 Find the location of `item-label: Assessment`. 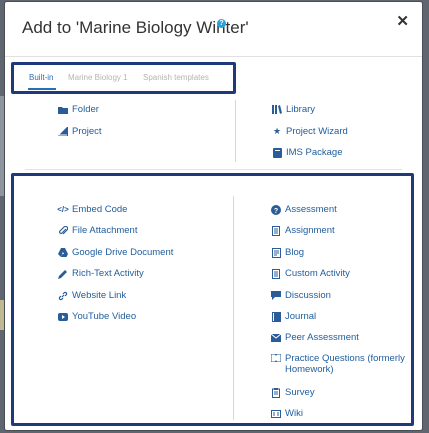

item-label: Assessment is located at coordinates (311, 209).